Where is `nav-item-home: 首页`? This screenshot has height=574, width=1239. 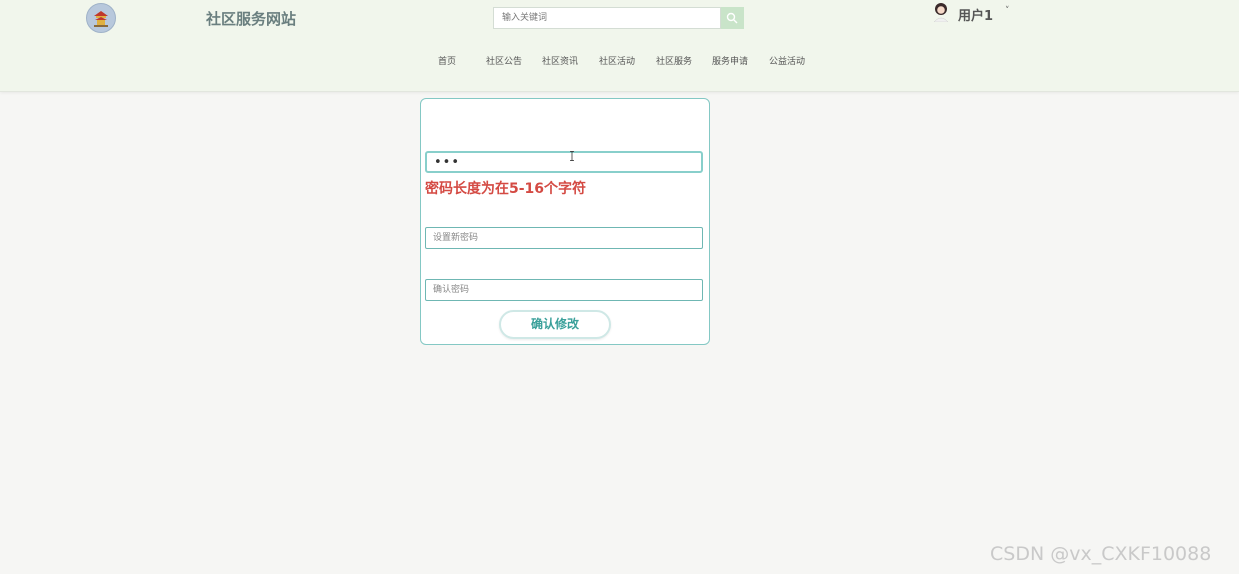 nav-item-home: 首页 is located at coordinates (447, 60).